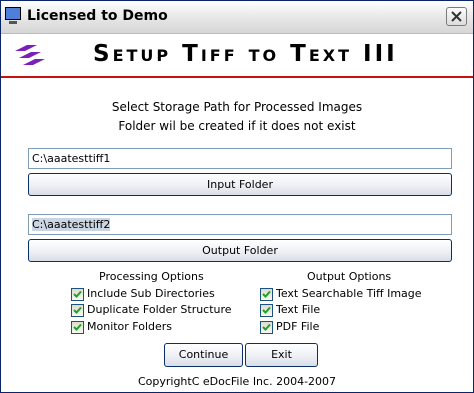 This screenshot has width=474, height=393. I want to click on checkbox-label: Include Sub Directories, so click(151, 293).